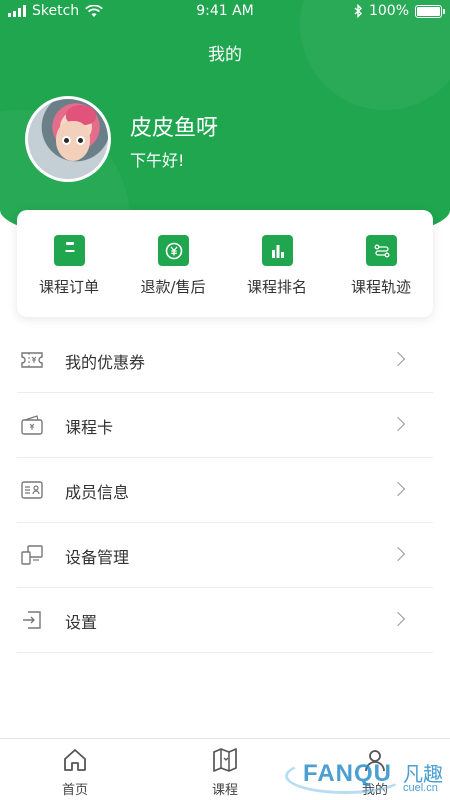 The height and width of the screenshot is (800, 450). I want to click on menu-item-device-management: 设备管理, so click(225, 555).